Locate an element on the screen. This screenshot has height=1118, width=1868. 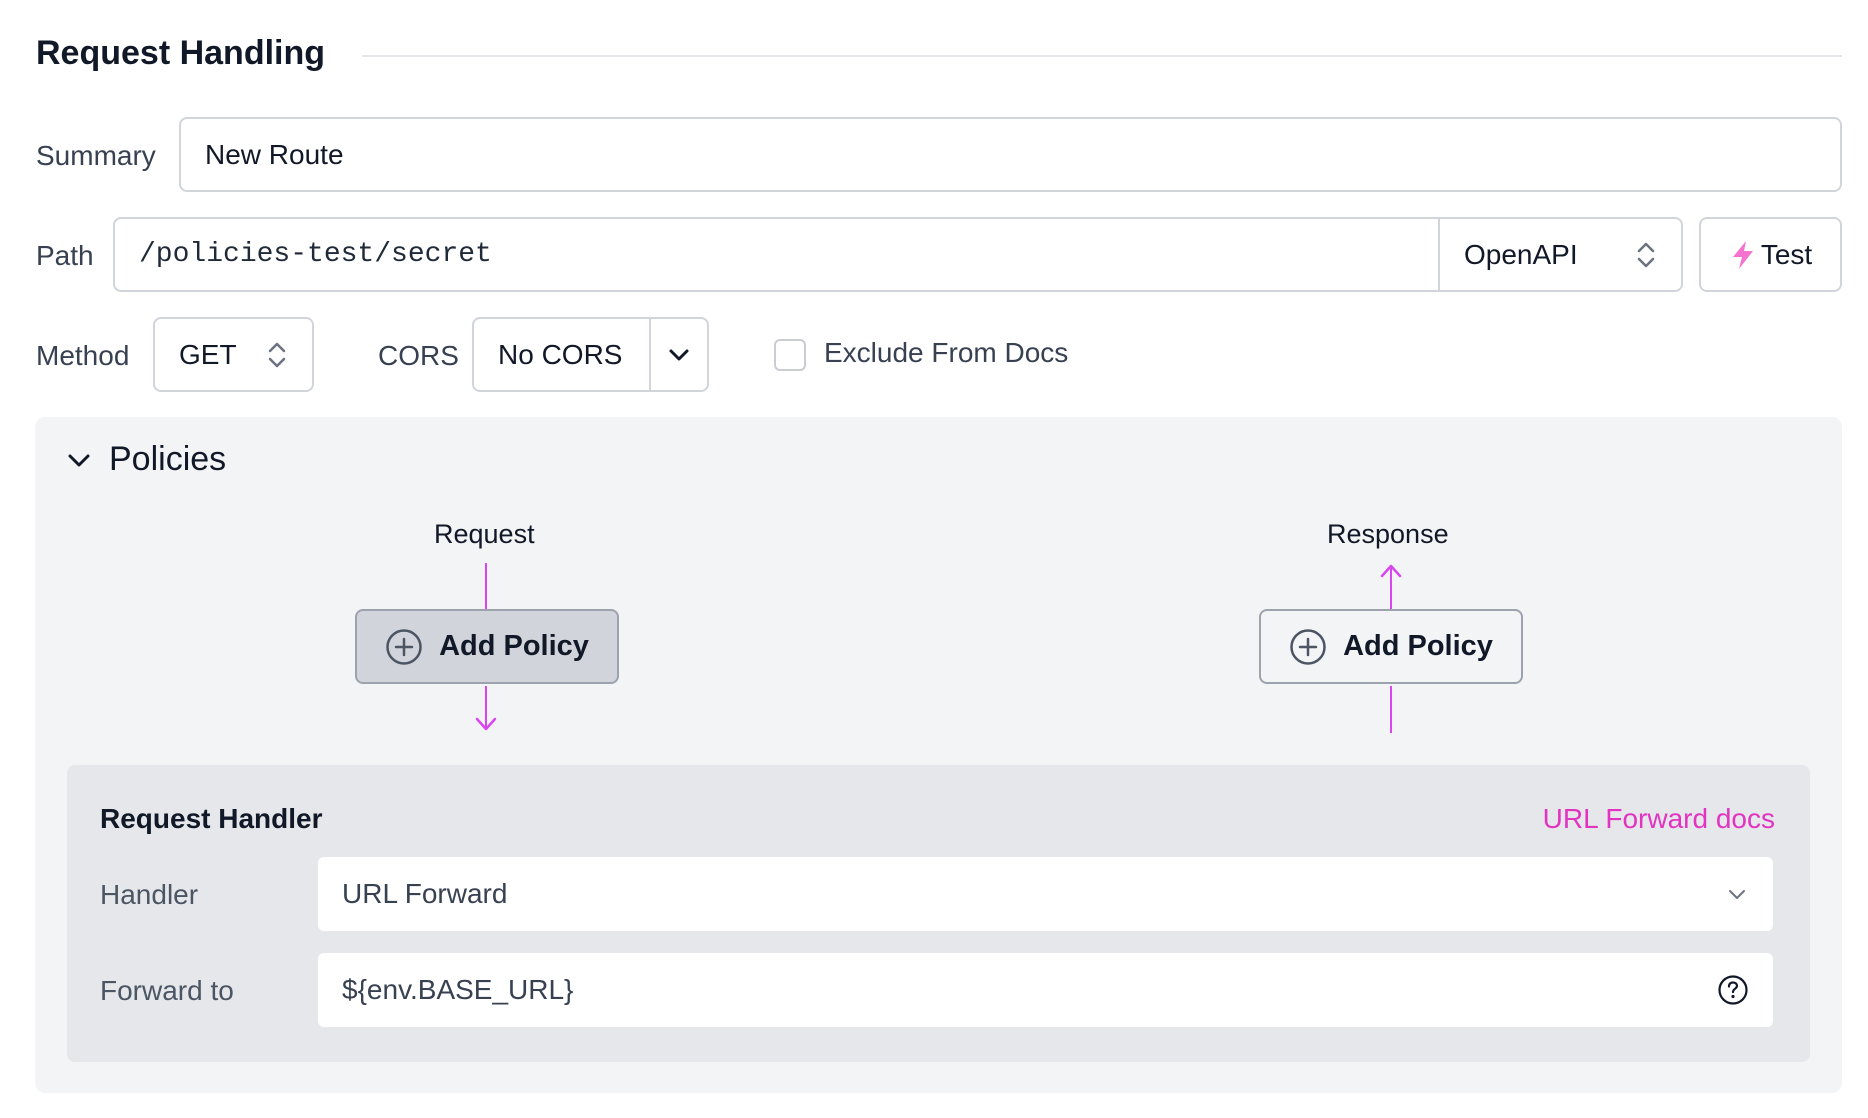
add-request-policy-button: Add Policy is located at coordinates (487, 646).